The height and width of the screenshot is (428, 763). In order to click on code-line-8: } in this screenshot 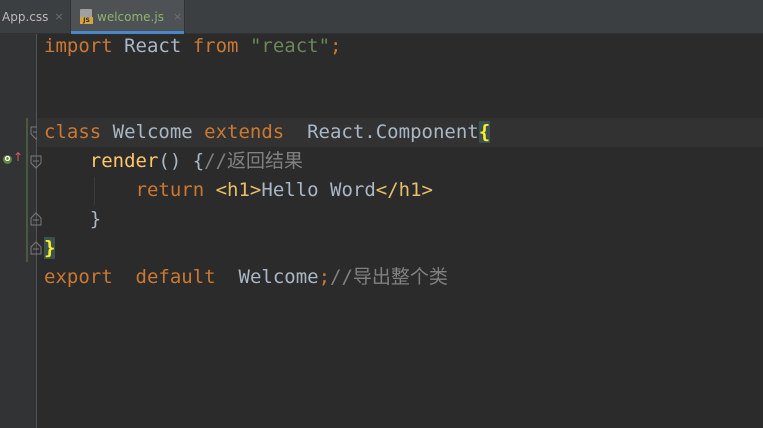, I will do `click(50, 248)`.